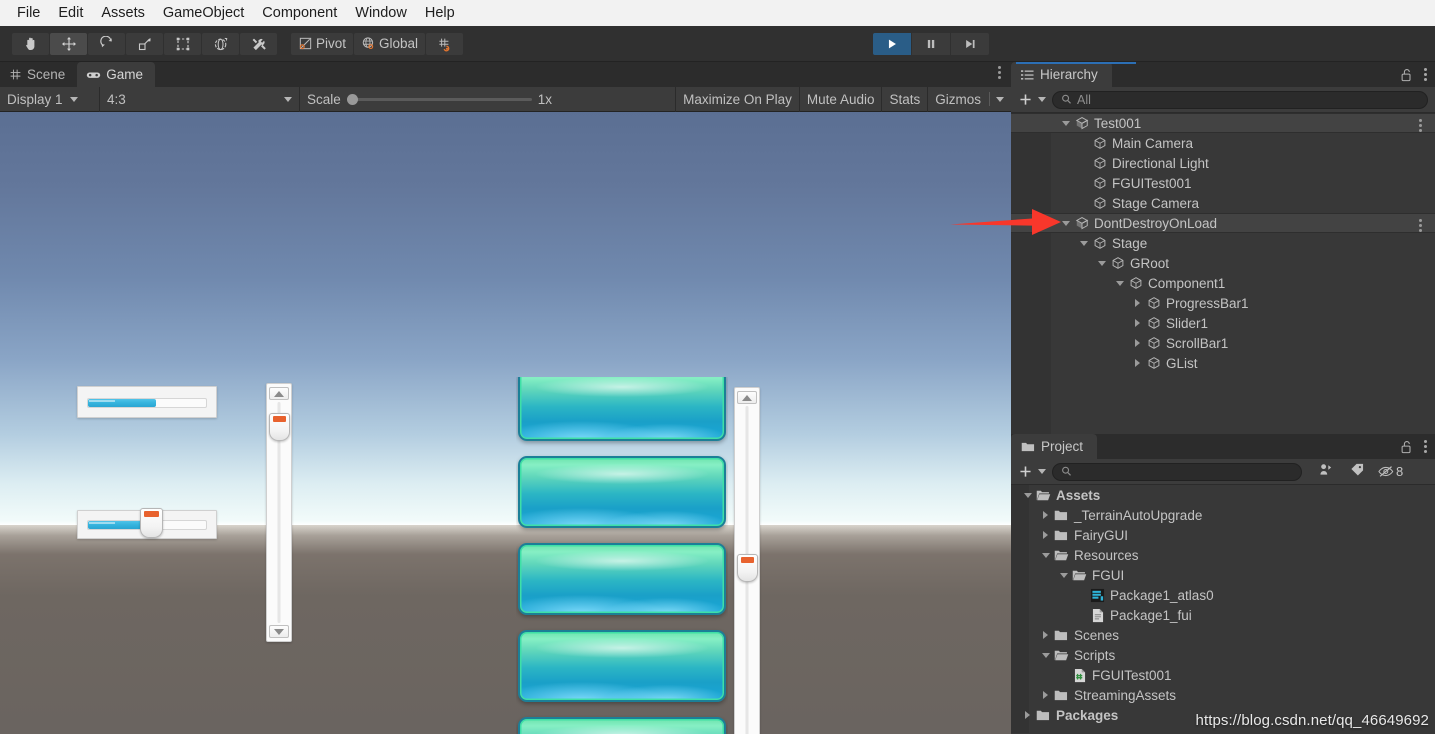  What do you see at coordinates (299, 13) in the screenshot?
I see `menu-item-component: Component` at bounding box center [299, 13].